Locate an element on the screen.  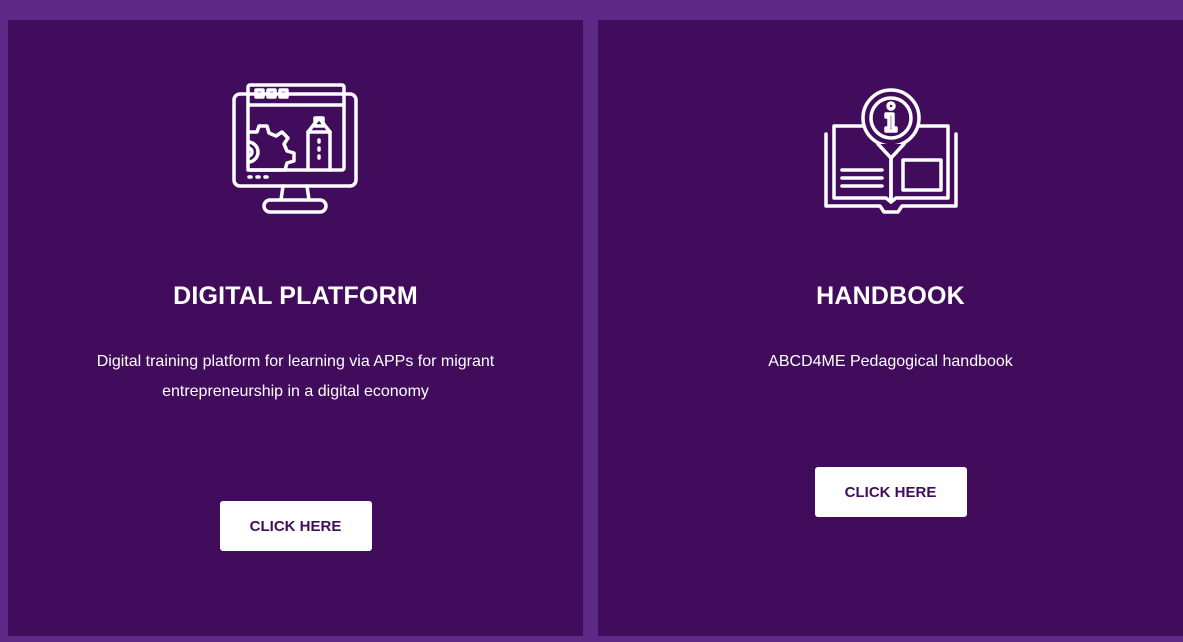
handbook-click-here-button: CLICK HERE is located at coordinates (890, 492).